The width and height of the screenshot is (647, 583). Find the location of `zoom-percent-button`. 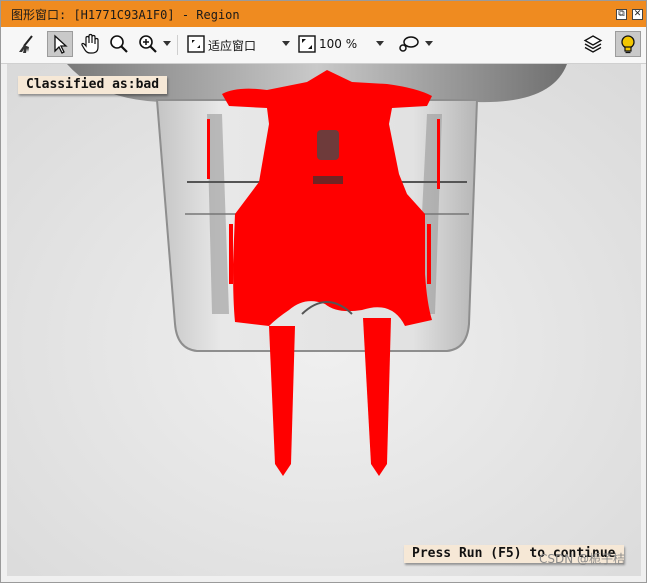

zoom-percent-button is located at coordinates (307, 44).